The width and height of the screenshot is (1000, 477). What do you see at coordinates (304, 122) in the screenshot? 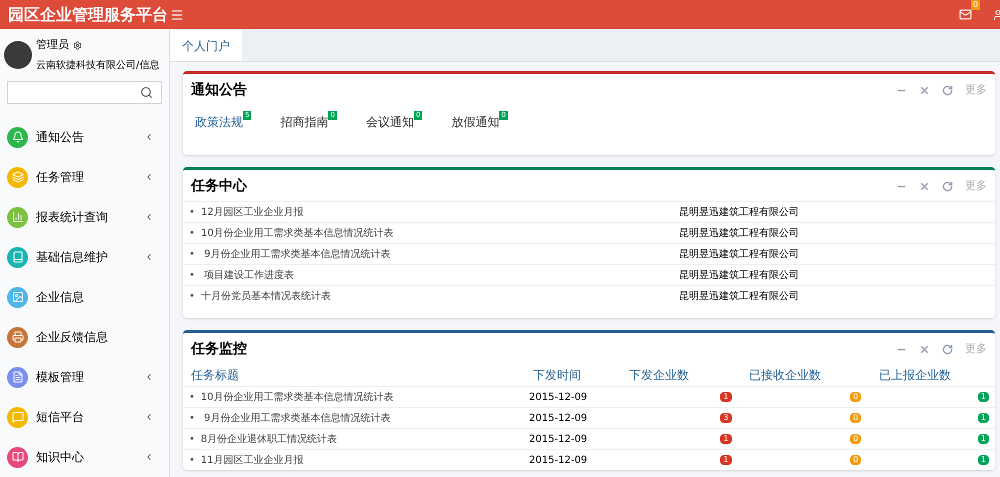
I see `notice-tab: 招商指南` at bounding box center [304, 122].